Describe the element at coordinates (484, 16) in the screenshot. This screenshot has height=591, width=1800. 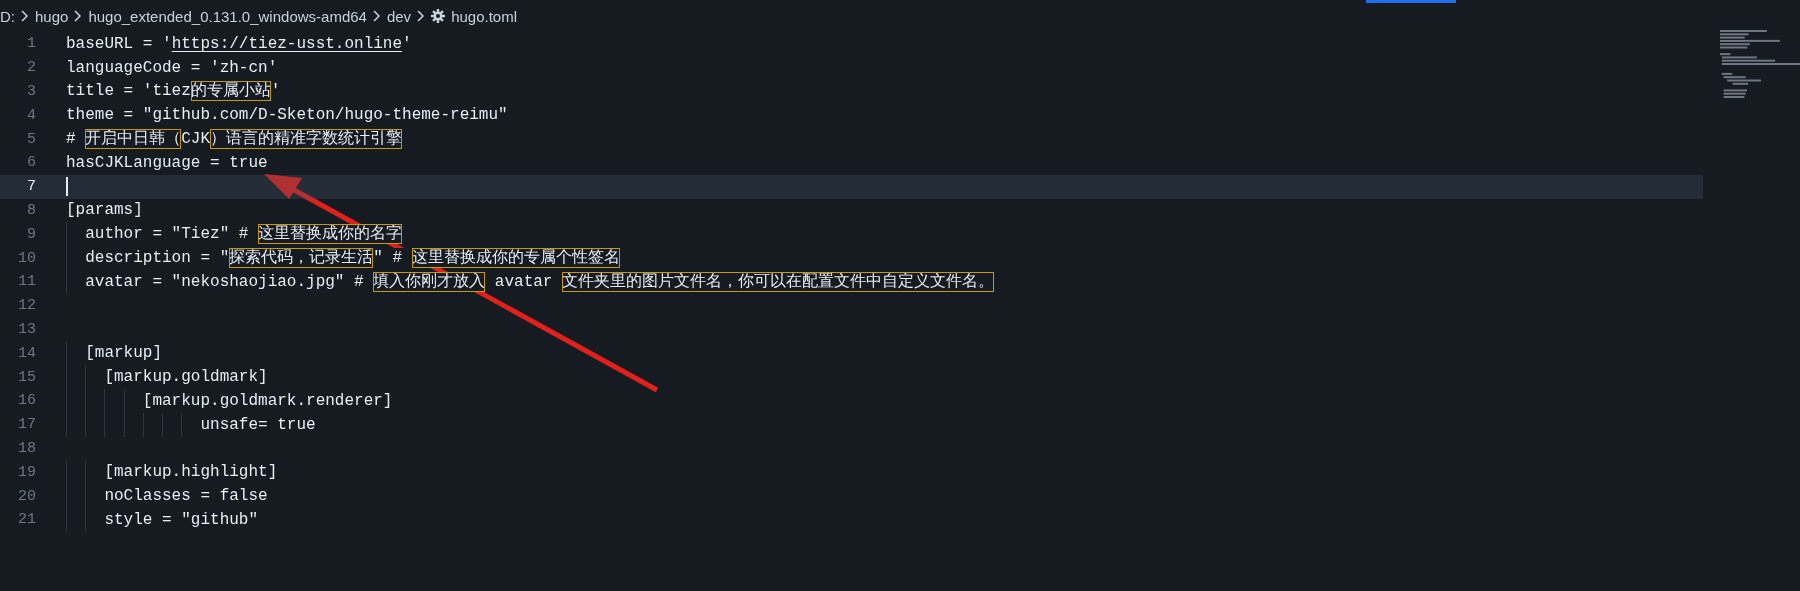
I see `breadcrumb-item: hugo.toml` at that location.